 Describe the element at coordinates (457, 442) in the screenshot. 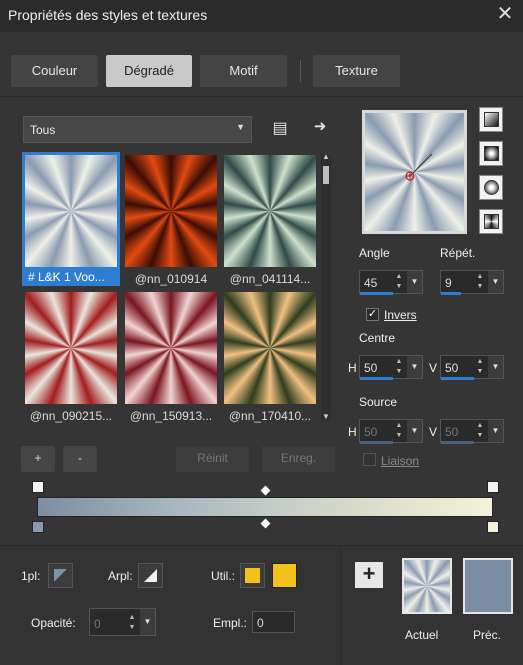

I see `source-v-slider-fill` at that location.